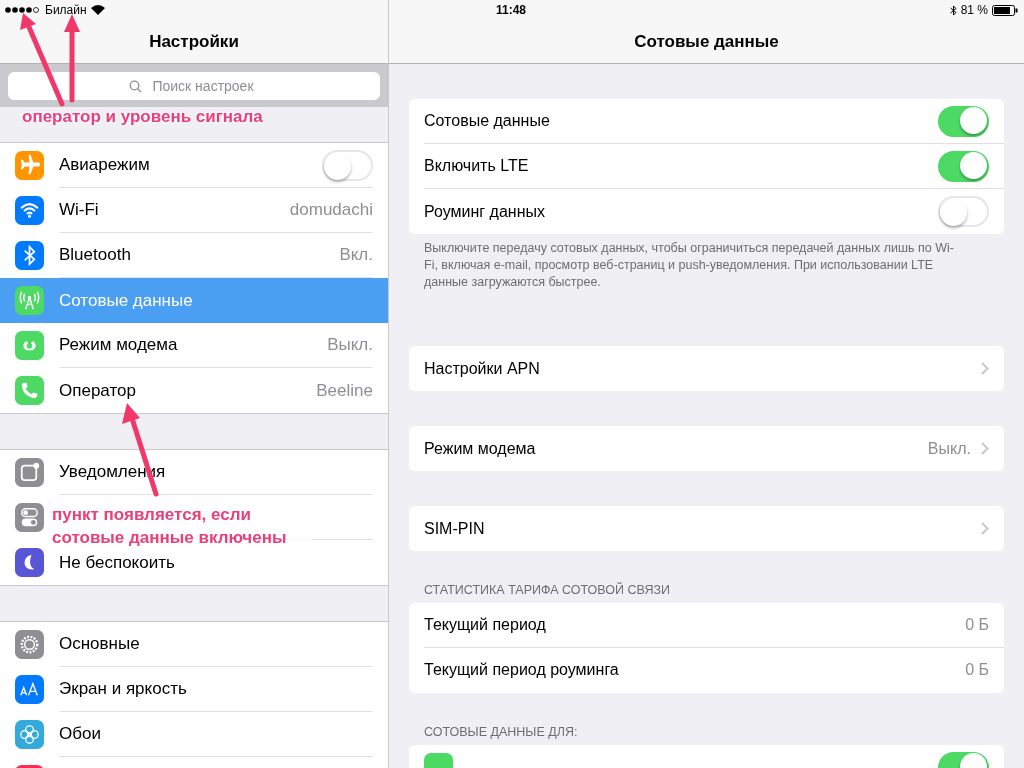 The image size is (1024, 768). What do you see at coordinates (356, 255) in the screenshot?
I see `item-value: Вкл.` at bounding box center [356, 255].